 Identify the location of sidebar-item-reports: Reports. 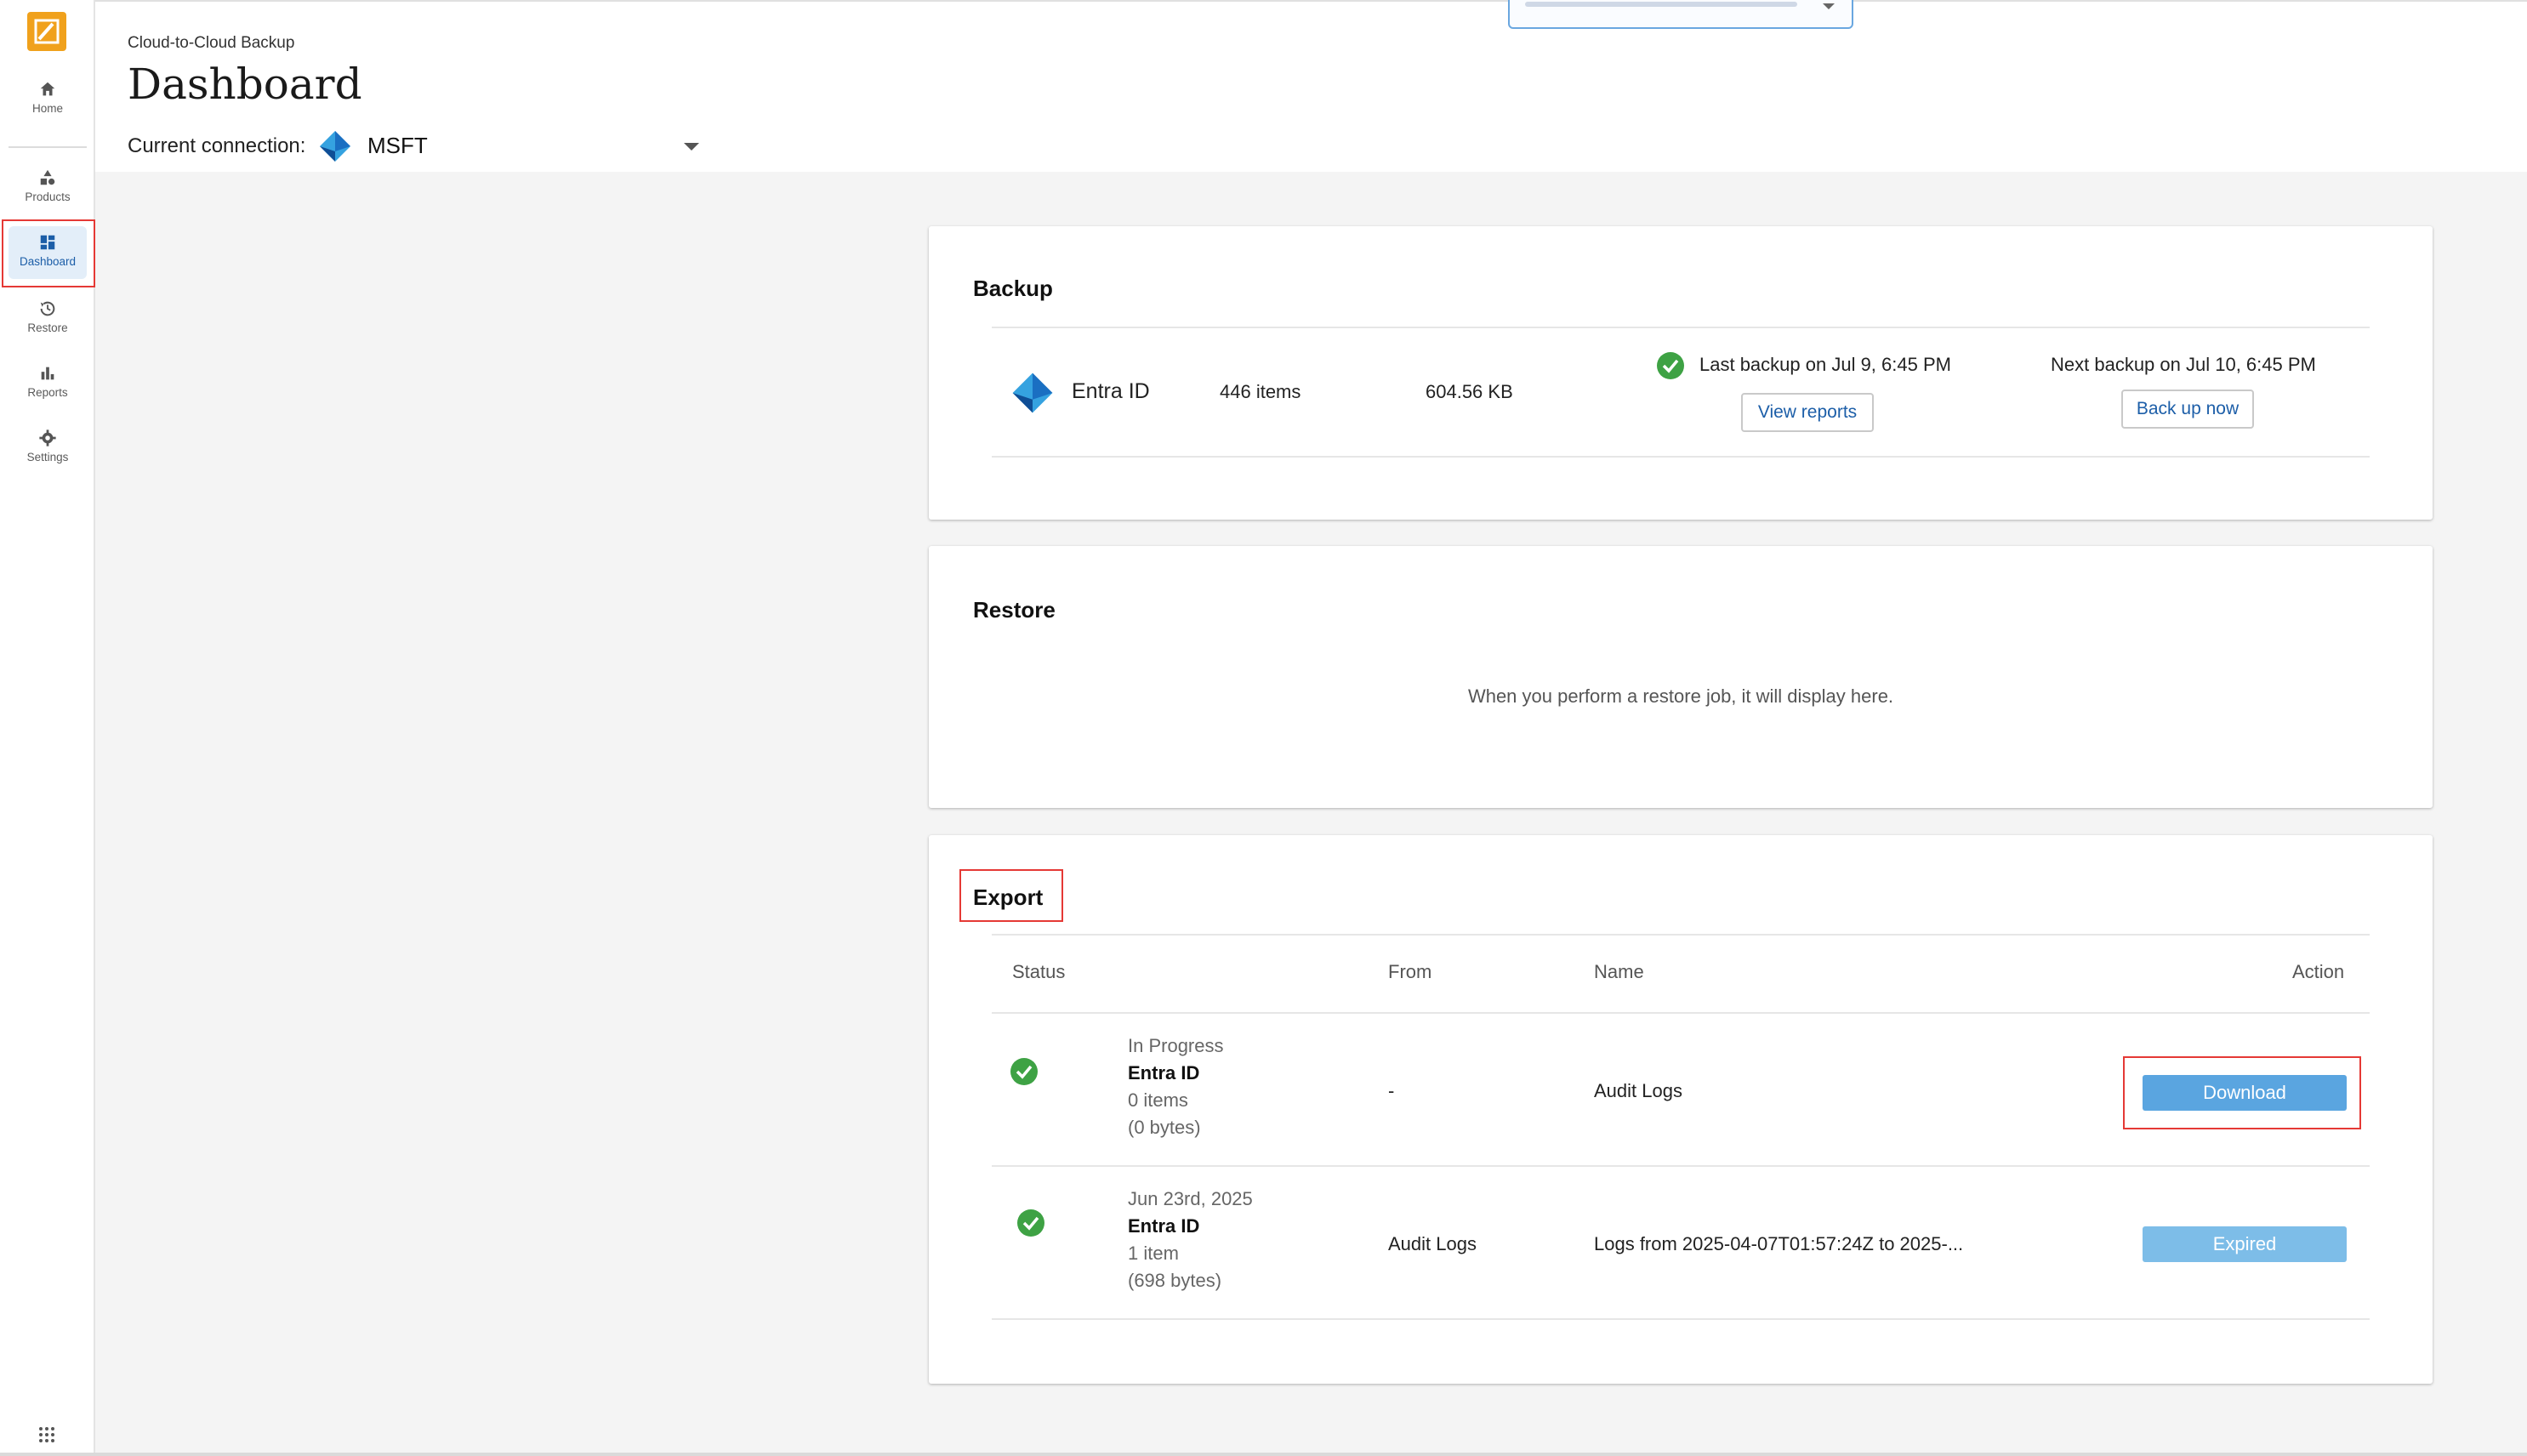
(47, 385).